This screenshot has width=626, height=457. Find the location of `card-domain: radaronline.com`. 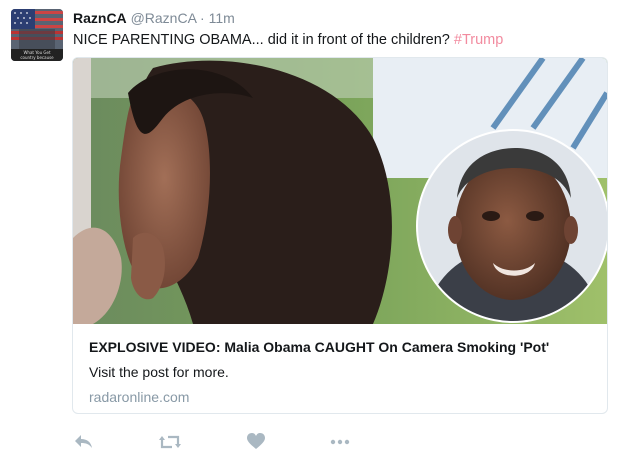

card-domain: radaronline.com is located at coordinates (342, 397).